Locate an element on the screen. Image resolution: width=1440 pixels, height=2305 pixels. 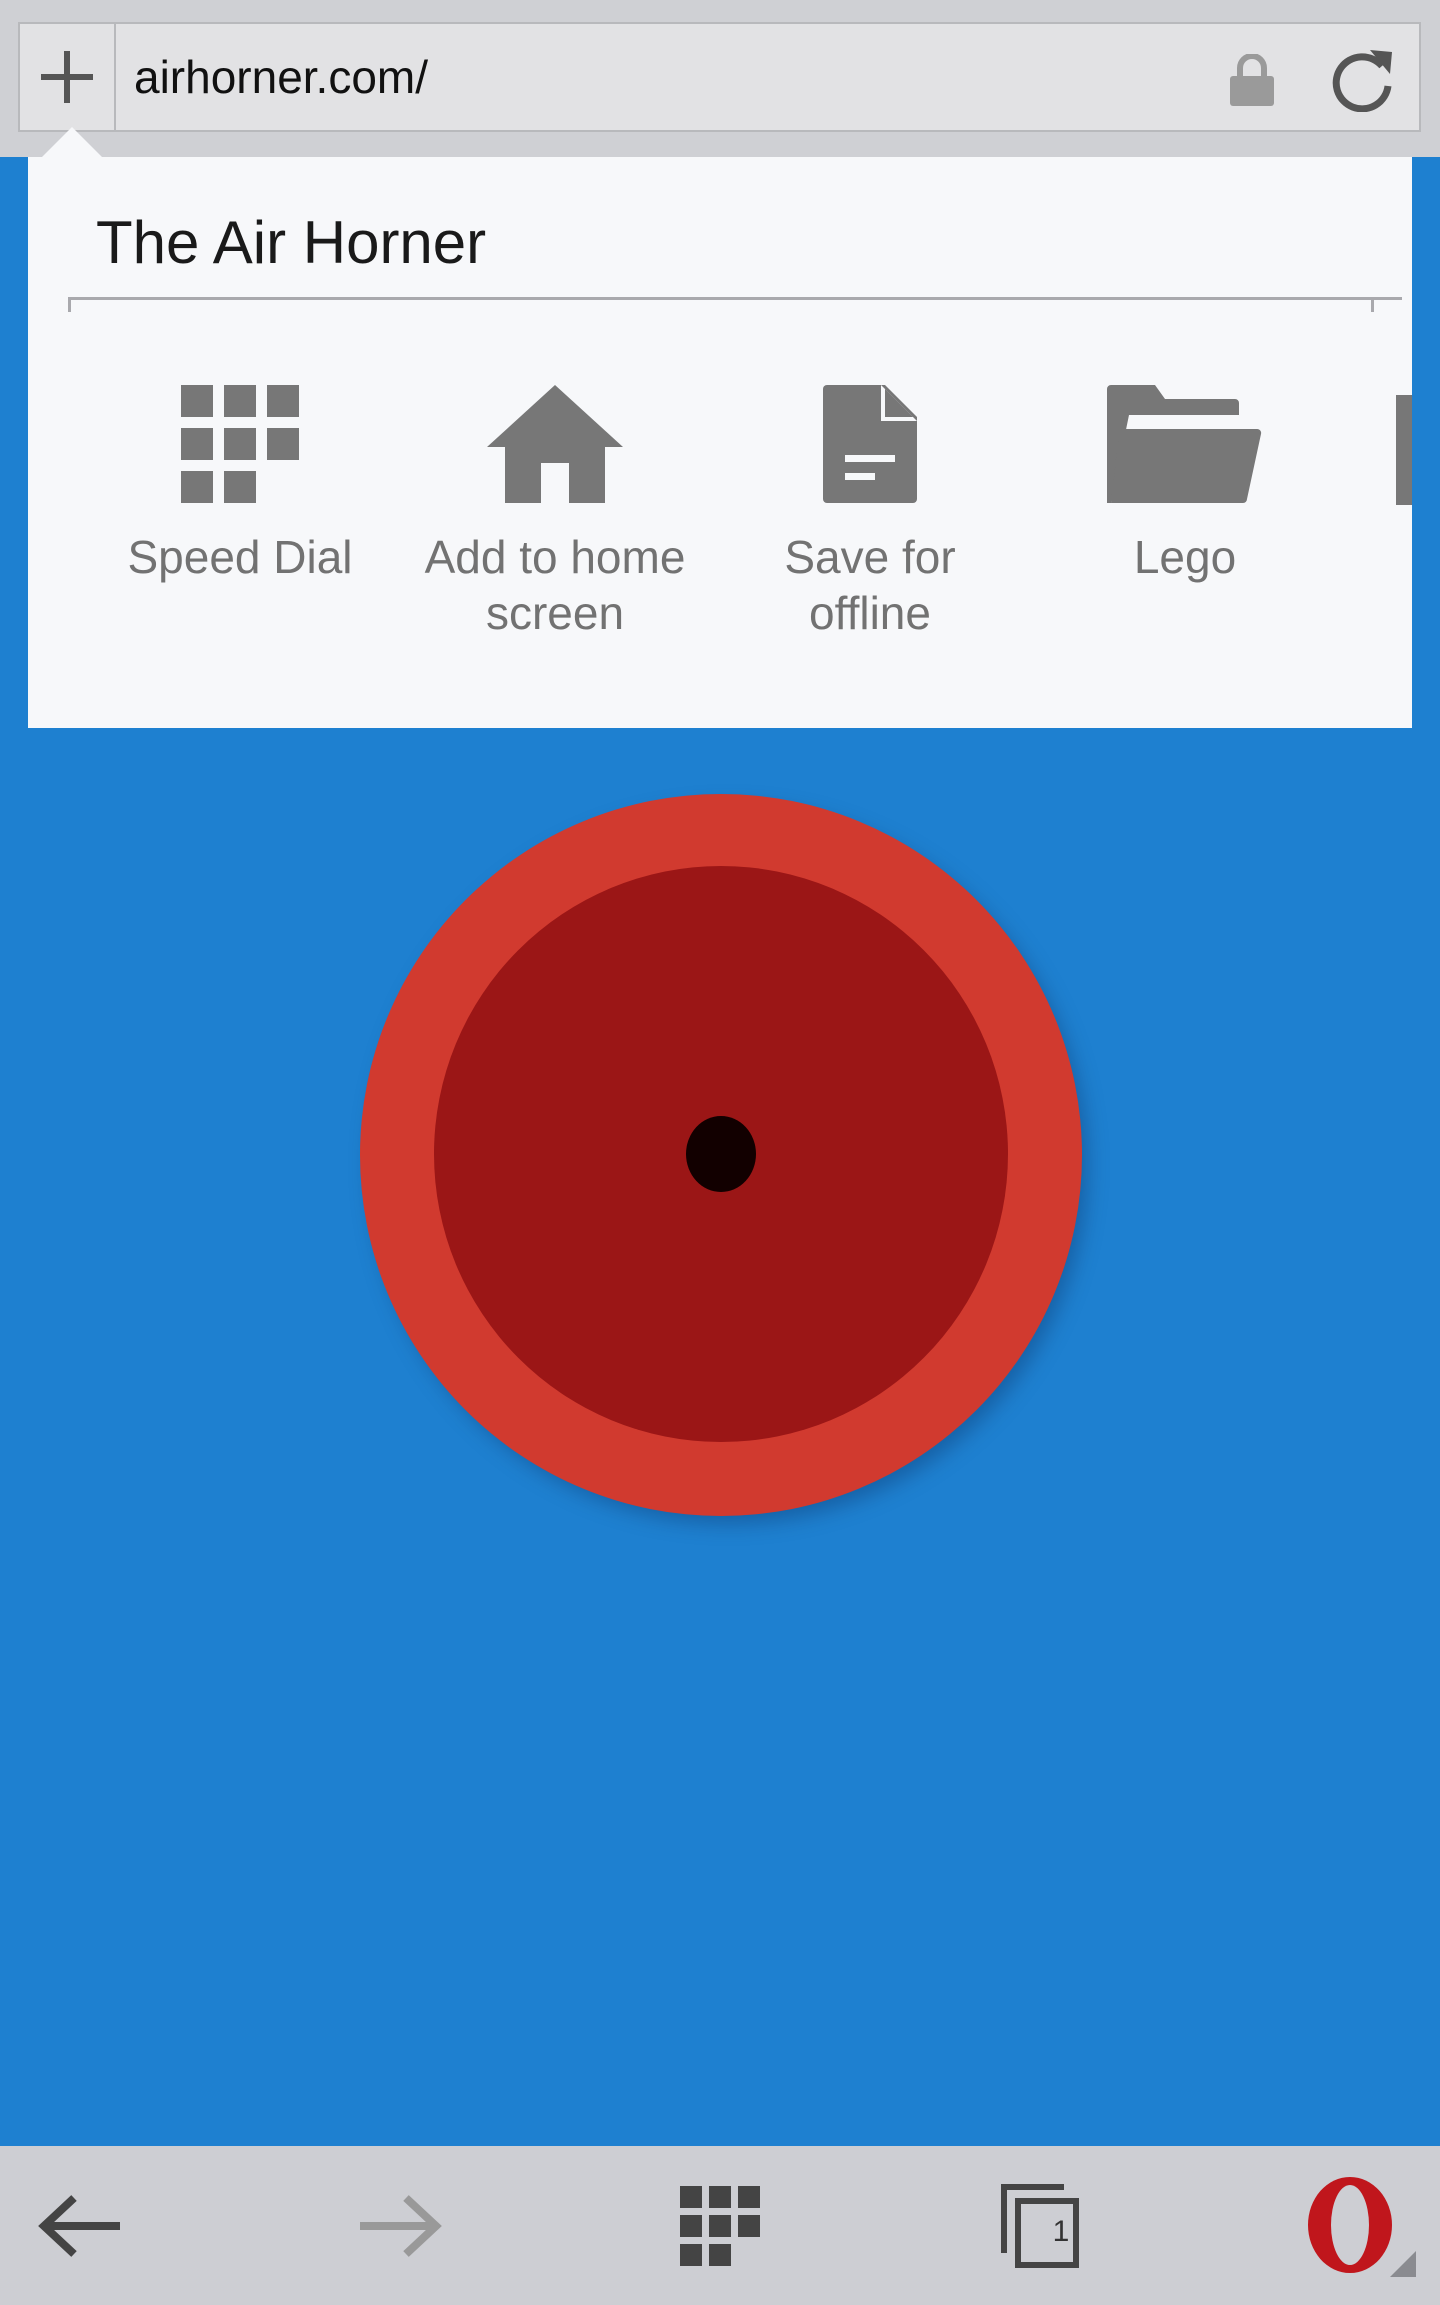
document-icon is located at coordinates (870, 444).